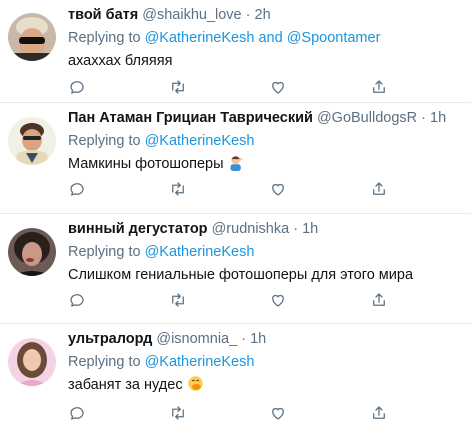 This screenshot has height=440, width=471. Describe the element at coordinates (120, 61) in the screenshot. I see `tweet-text: ахаххах бляяяя` at that location.